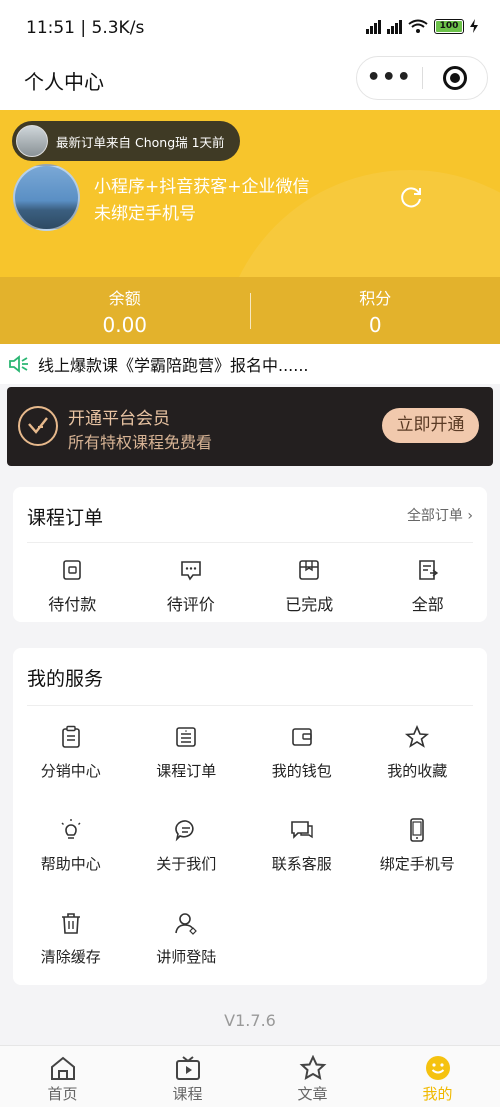 This screenshot has height=1107, width=500. I want to click on latest-order-notice: 最新订单来自 Chong瑞 1天前, so click(126, 141).